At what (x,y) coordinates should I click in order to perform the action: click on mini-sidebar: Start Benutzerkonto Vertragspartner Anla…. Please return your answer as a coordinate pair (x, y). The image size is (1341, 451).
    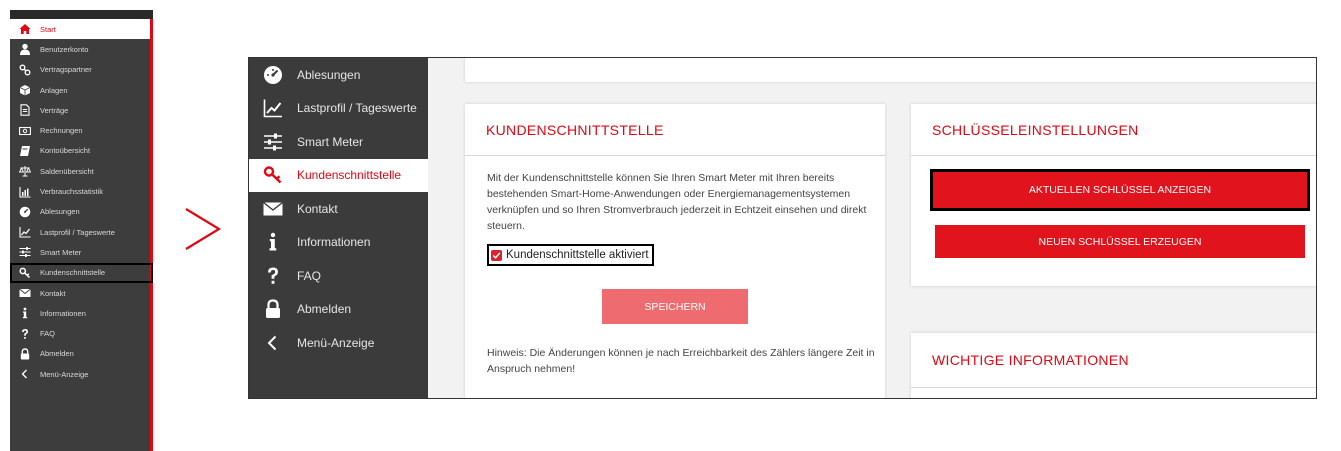
    Looking at the image, I should click on (81, 230).